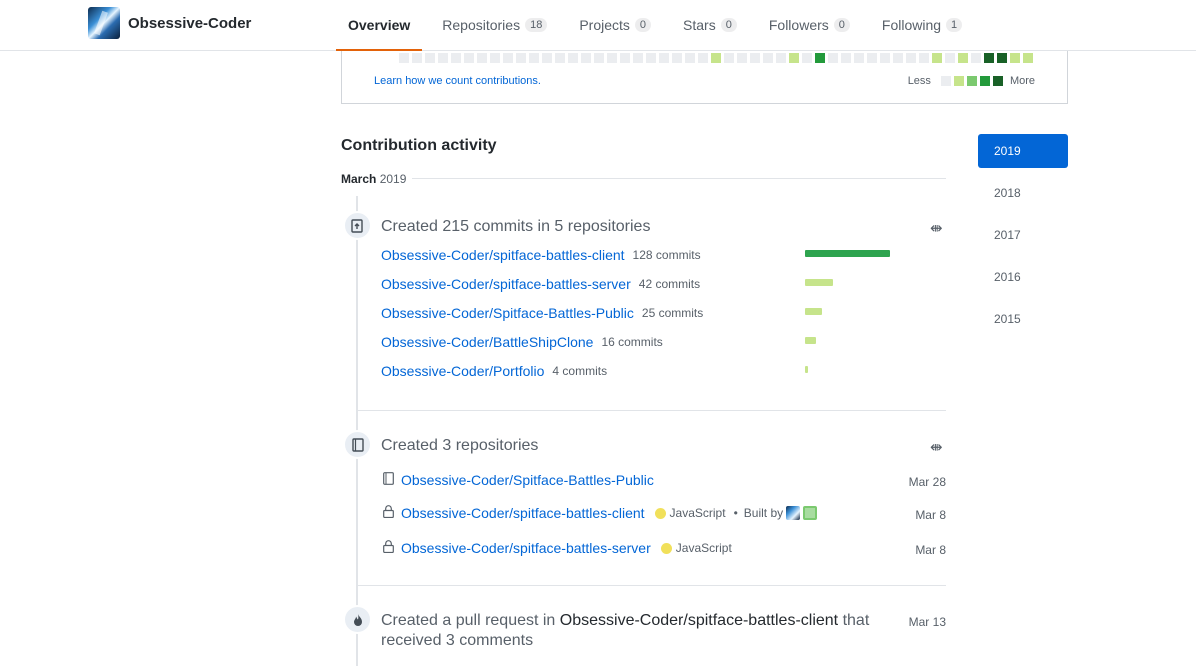  I want to click on user-link: Obsessive-Coder, so click(169, 23).